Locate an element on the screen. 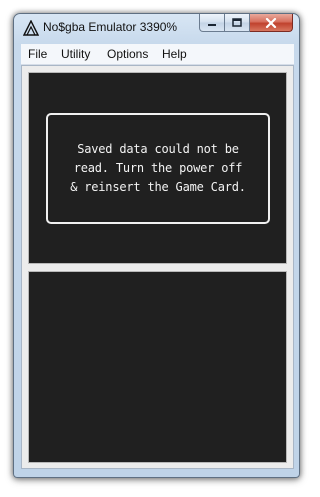 The height and width of the screenshot is (497, 320). window-title: No$gba Emulator 3390% is located at coordinates (110, 27).